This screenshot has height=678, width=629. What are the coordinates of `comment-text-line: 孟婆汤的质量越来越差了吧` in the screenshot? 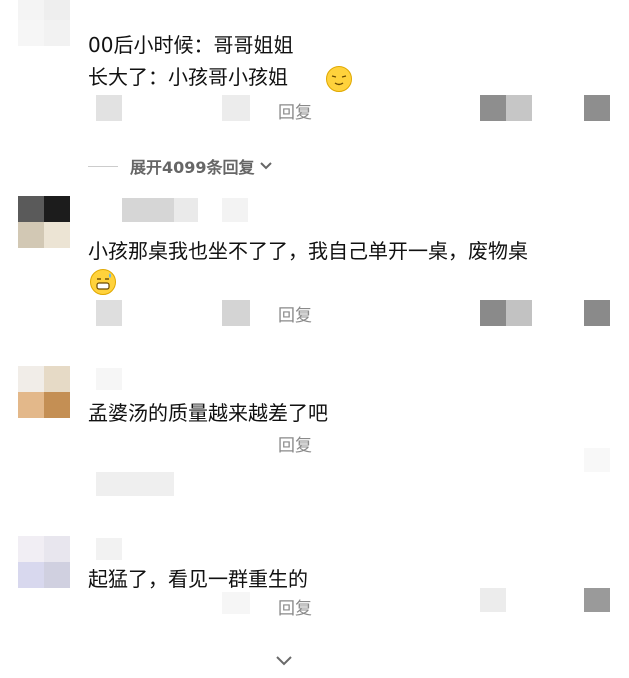 It's located at (208, 413).